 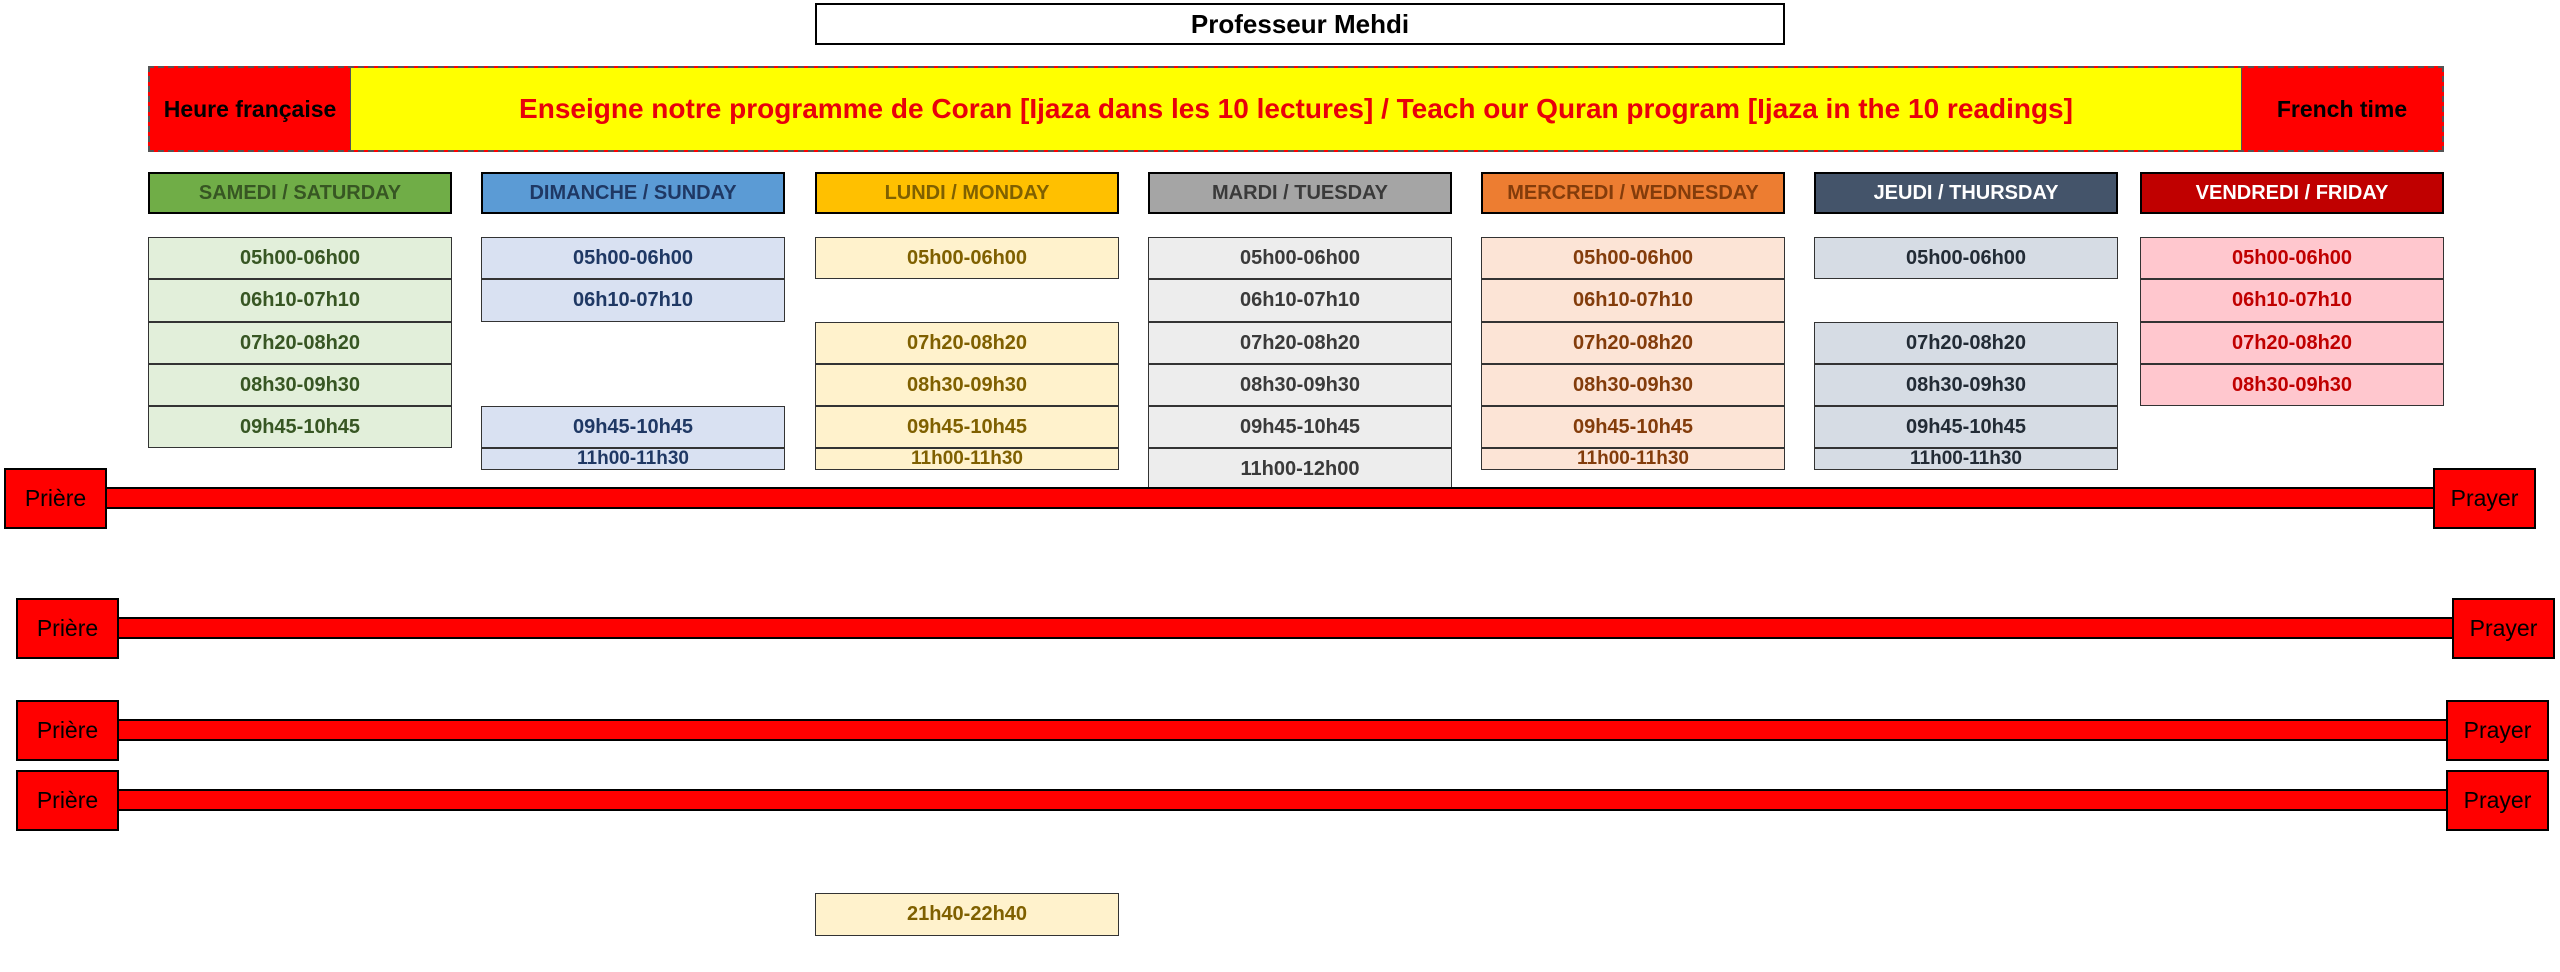 What do you see at coordinates (1633, 300) in the screenshot?
I see `time-slot-wednesday: 06h10-07h10` at bounding box center [1633, 300].